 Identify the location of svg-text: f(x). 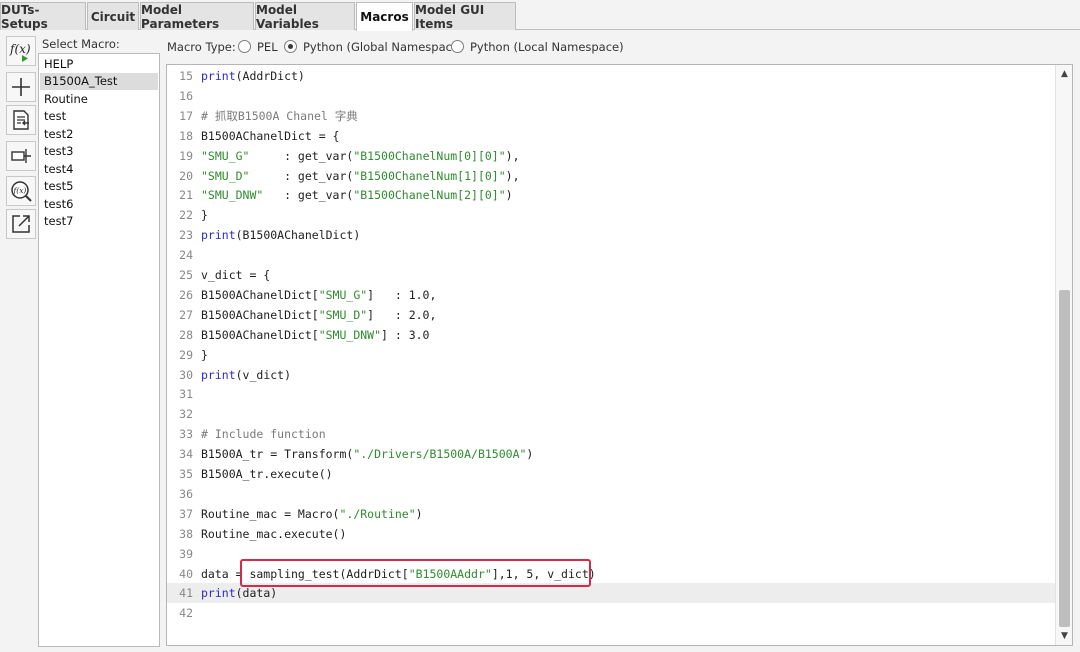
(20, 49).